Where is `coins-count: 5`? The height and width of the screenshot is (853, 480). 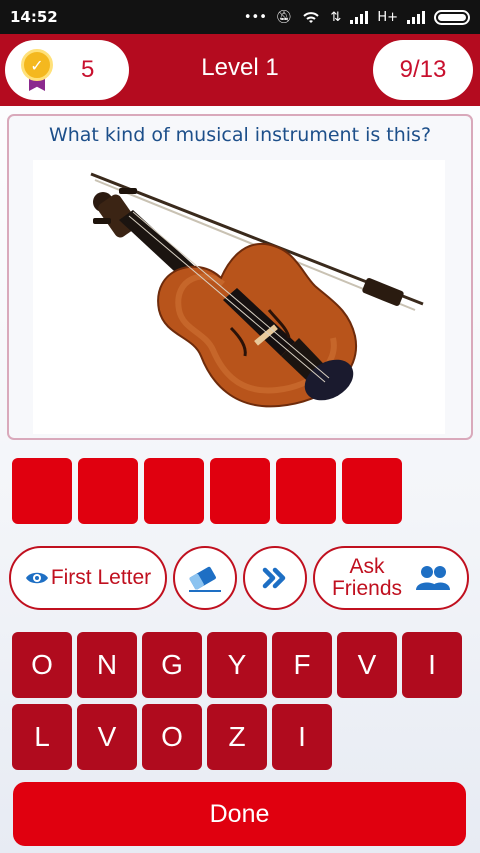 coins-count: 5 is located at coordinates (88, 69).